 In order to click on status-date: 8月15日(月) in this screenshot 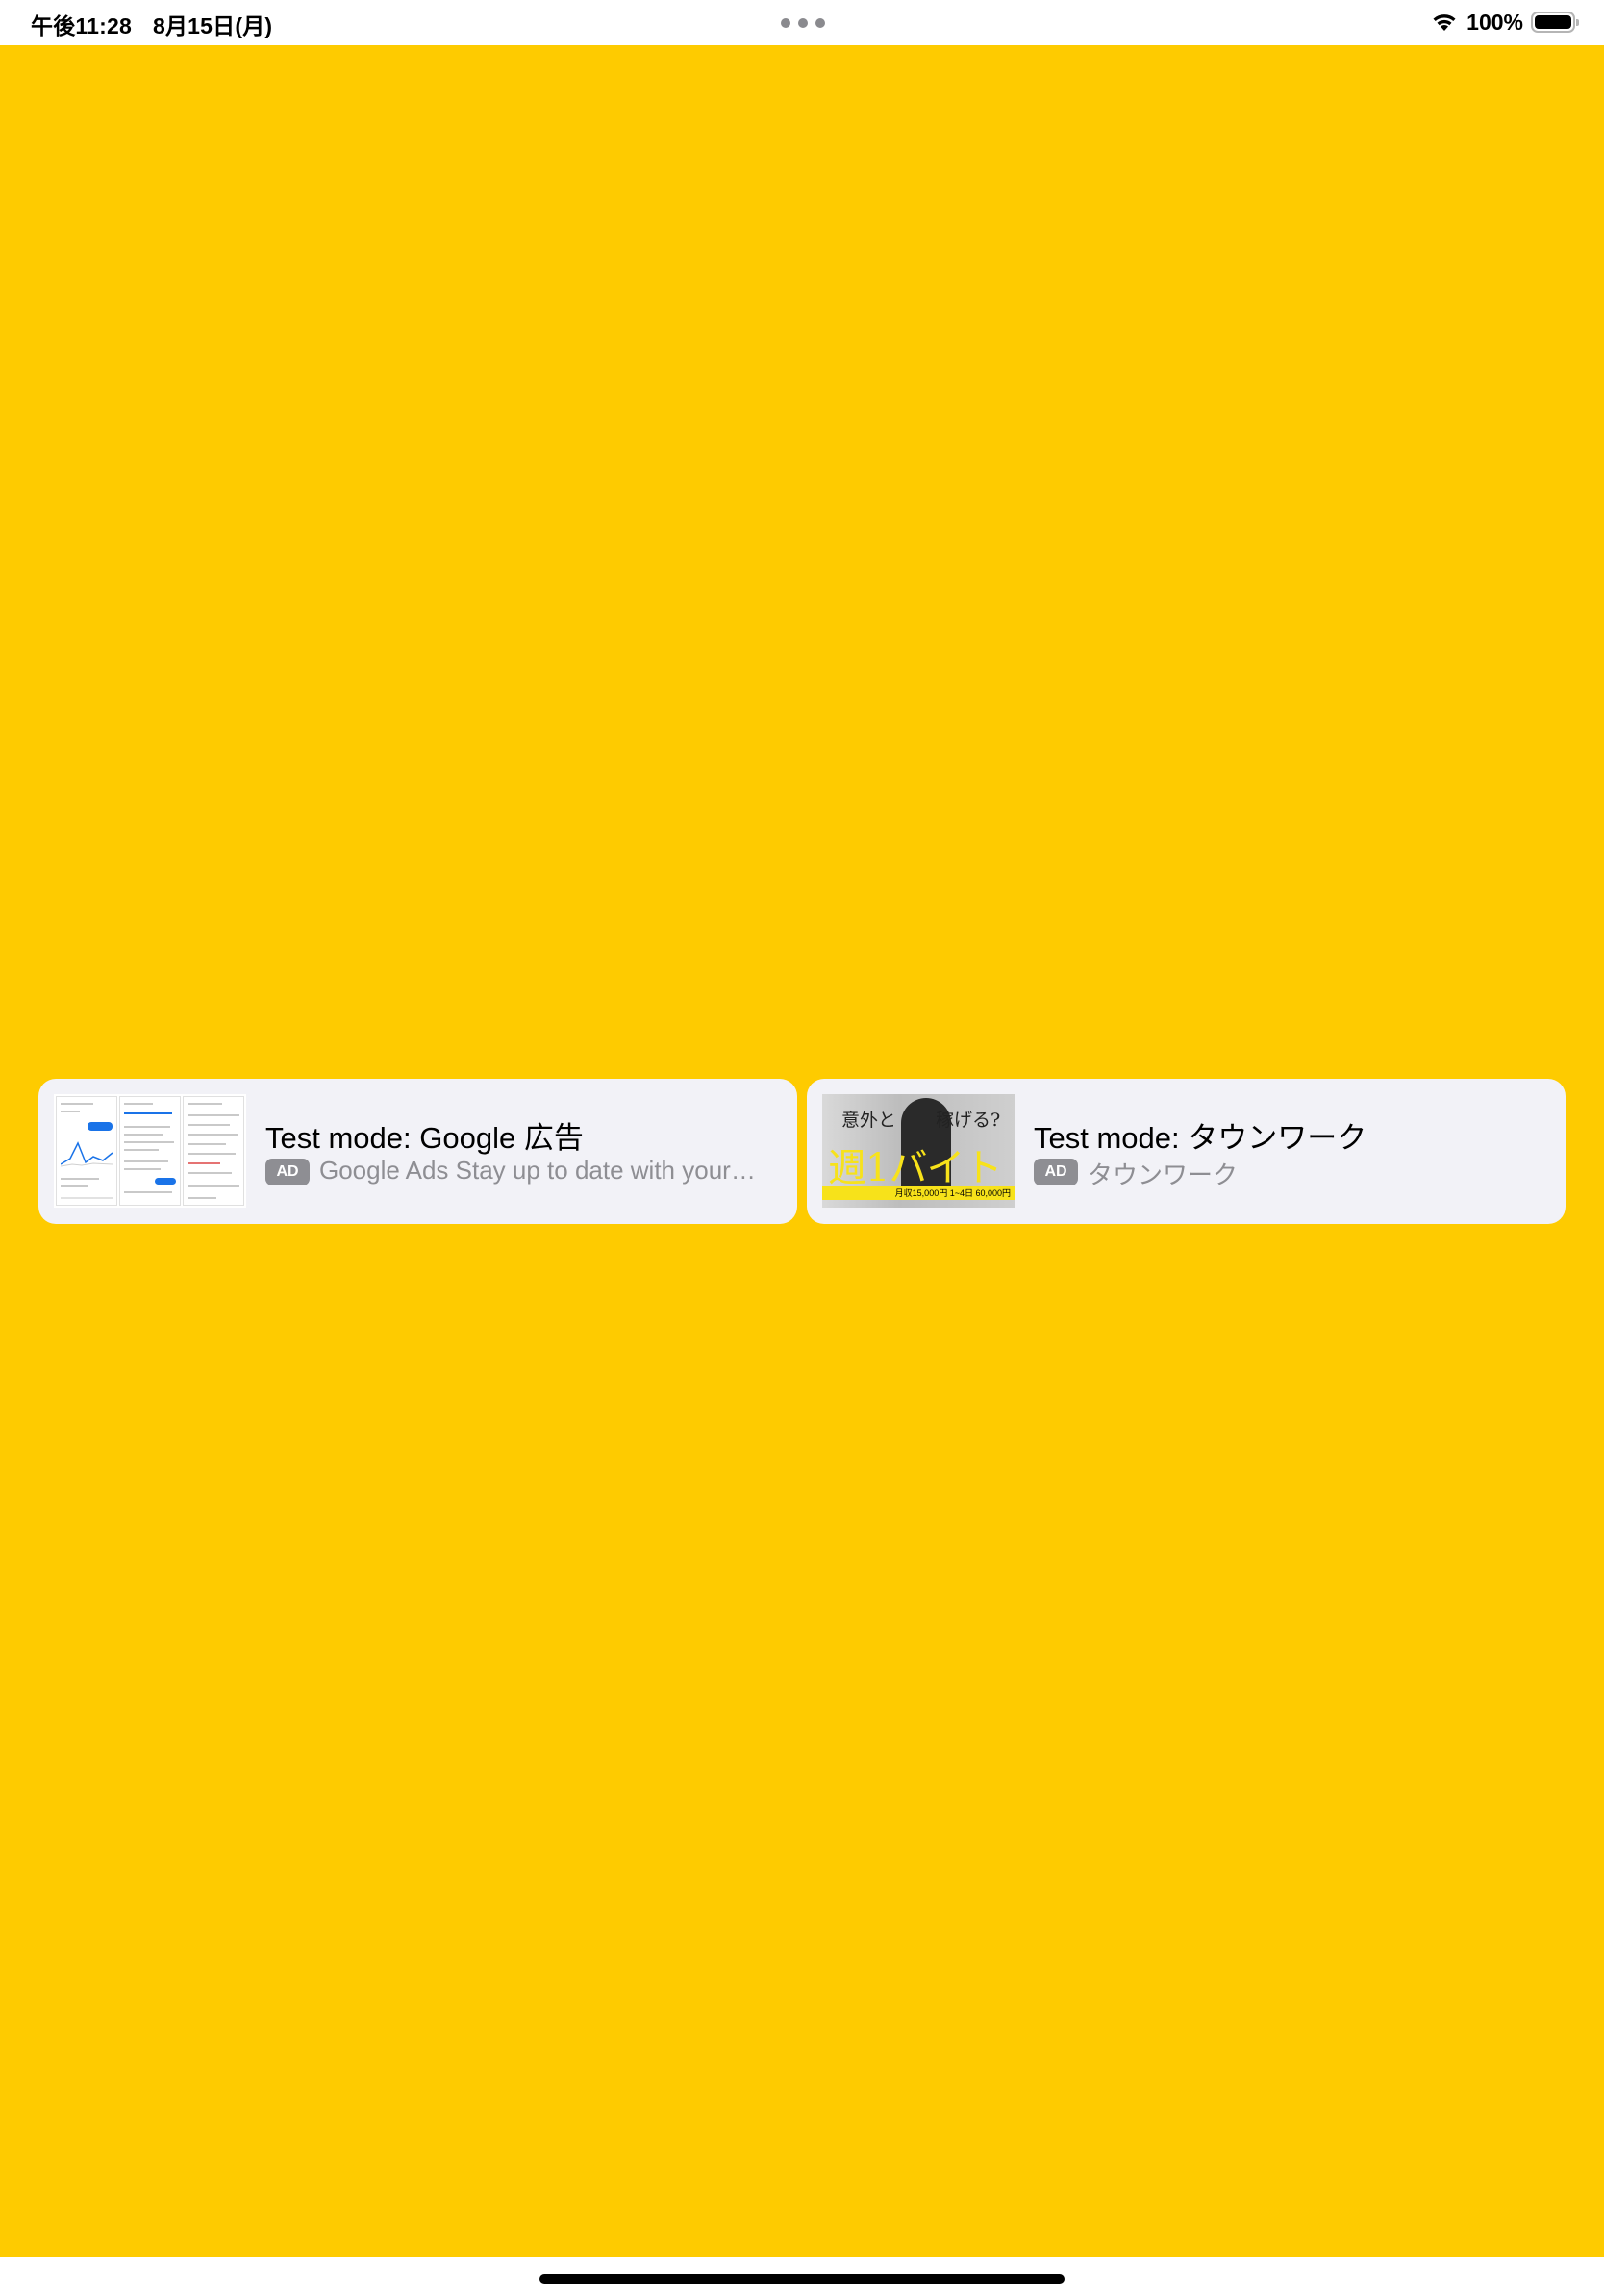, I will do `click(212, 25)`.